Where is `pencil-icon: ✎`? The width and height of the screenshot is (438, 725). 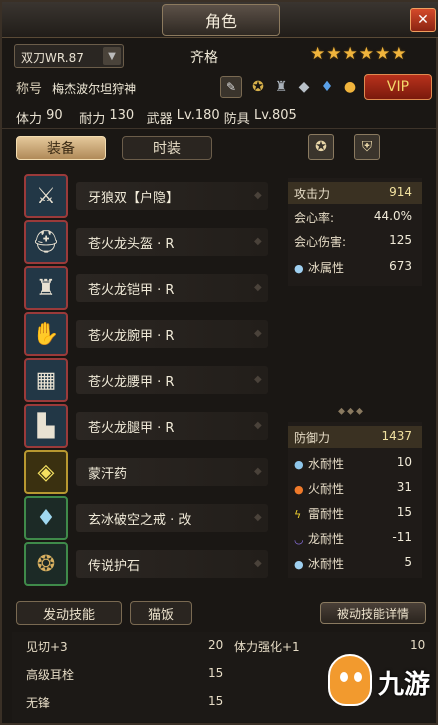 pencil-icon: ✎ is located at coordinates (231, 87).